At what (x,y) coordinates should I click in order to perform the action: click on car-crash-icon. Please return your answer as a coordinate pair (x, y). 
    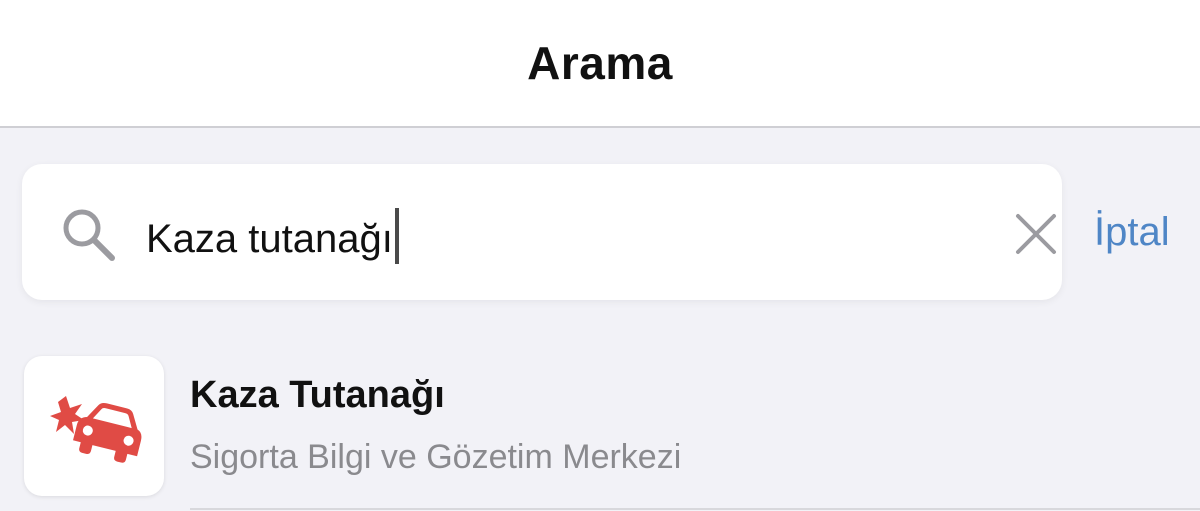
    Looking at the image, I should click on (96, 429).